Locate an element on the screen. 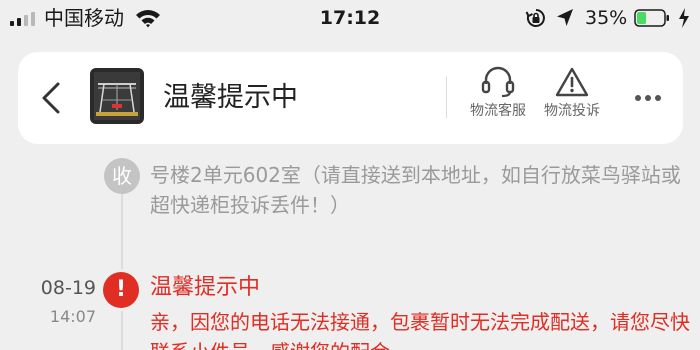  header-divider is located at coordinates (446, 97).